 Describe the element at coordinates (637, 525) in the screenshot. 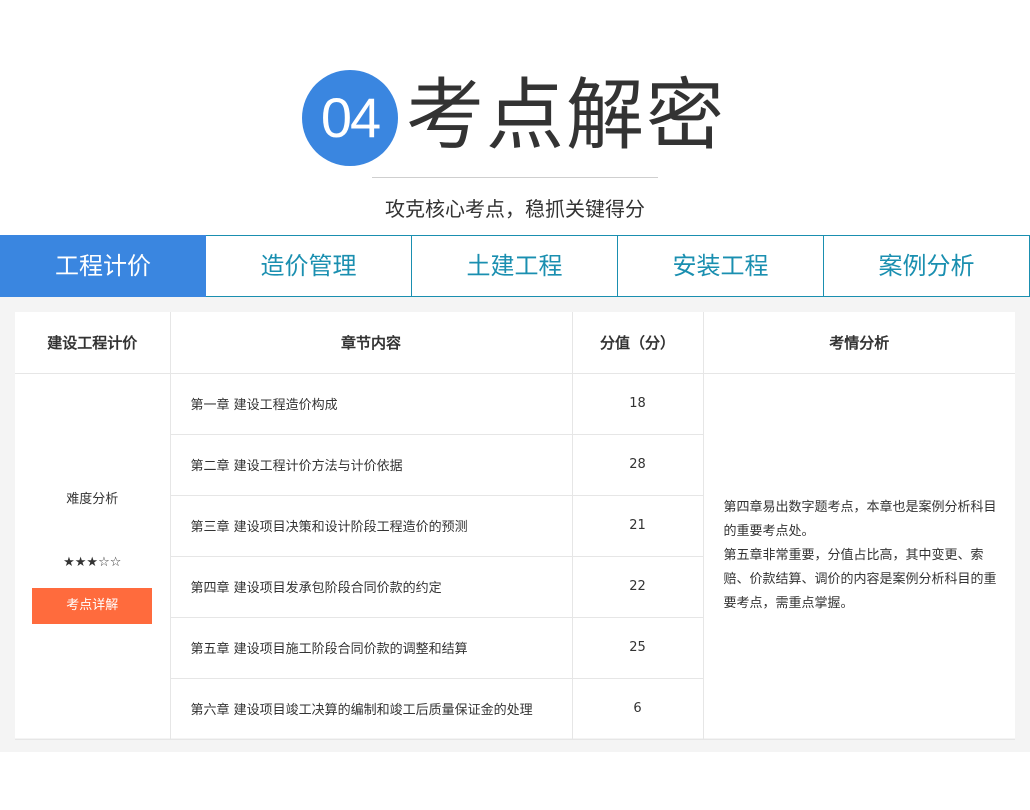

I see `score-cell: 21` at that location.